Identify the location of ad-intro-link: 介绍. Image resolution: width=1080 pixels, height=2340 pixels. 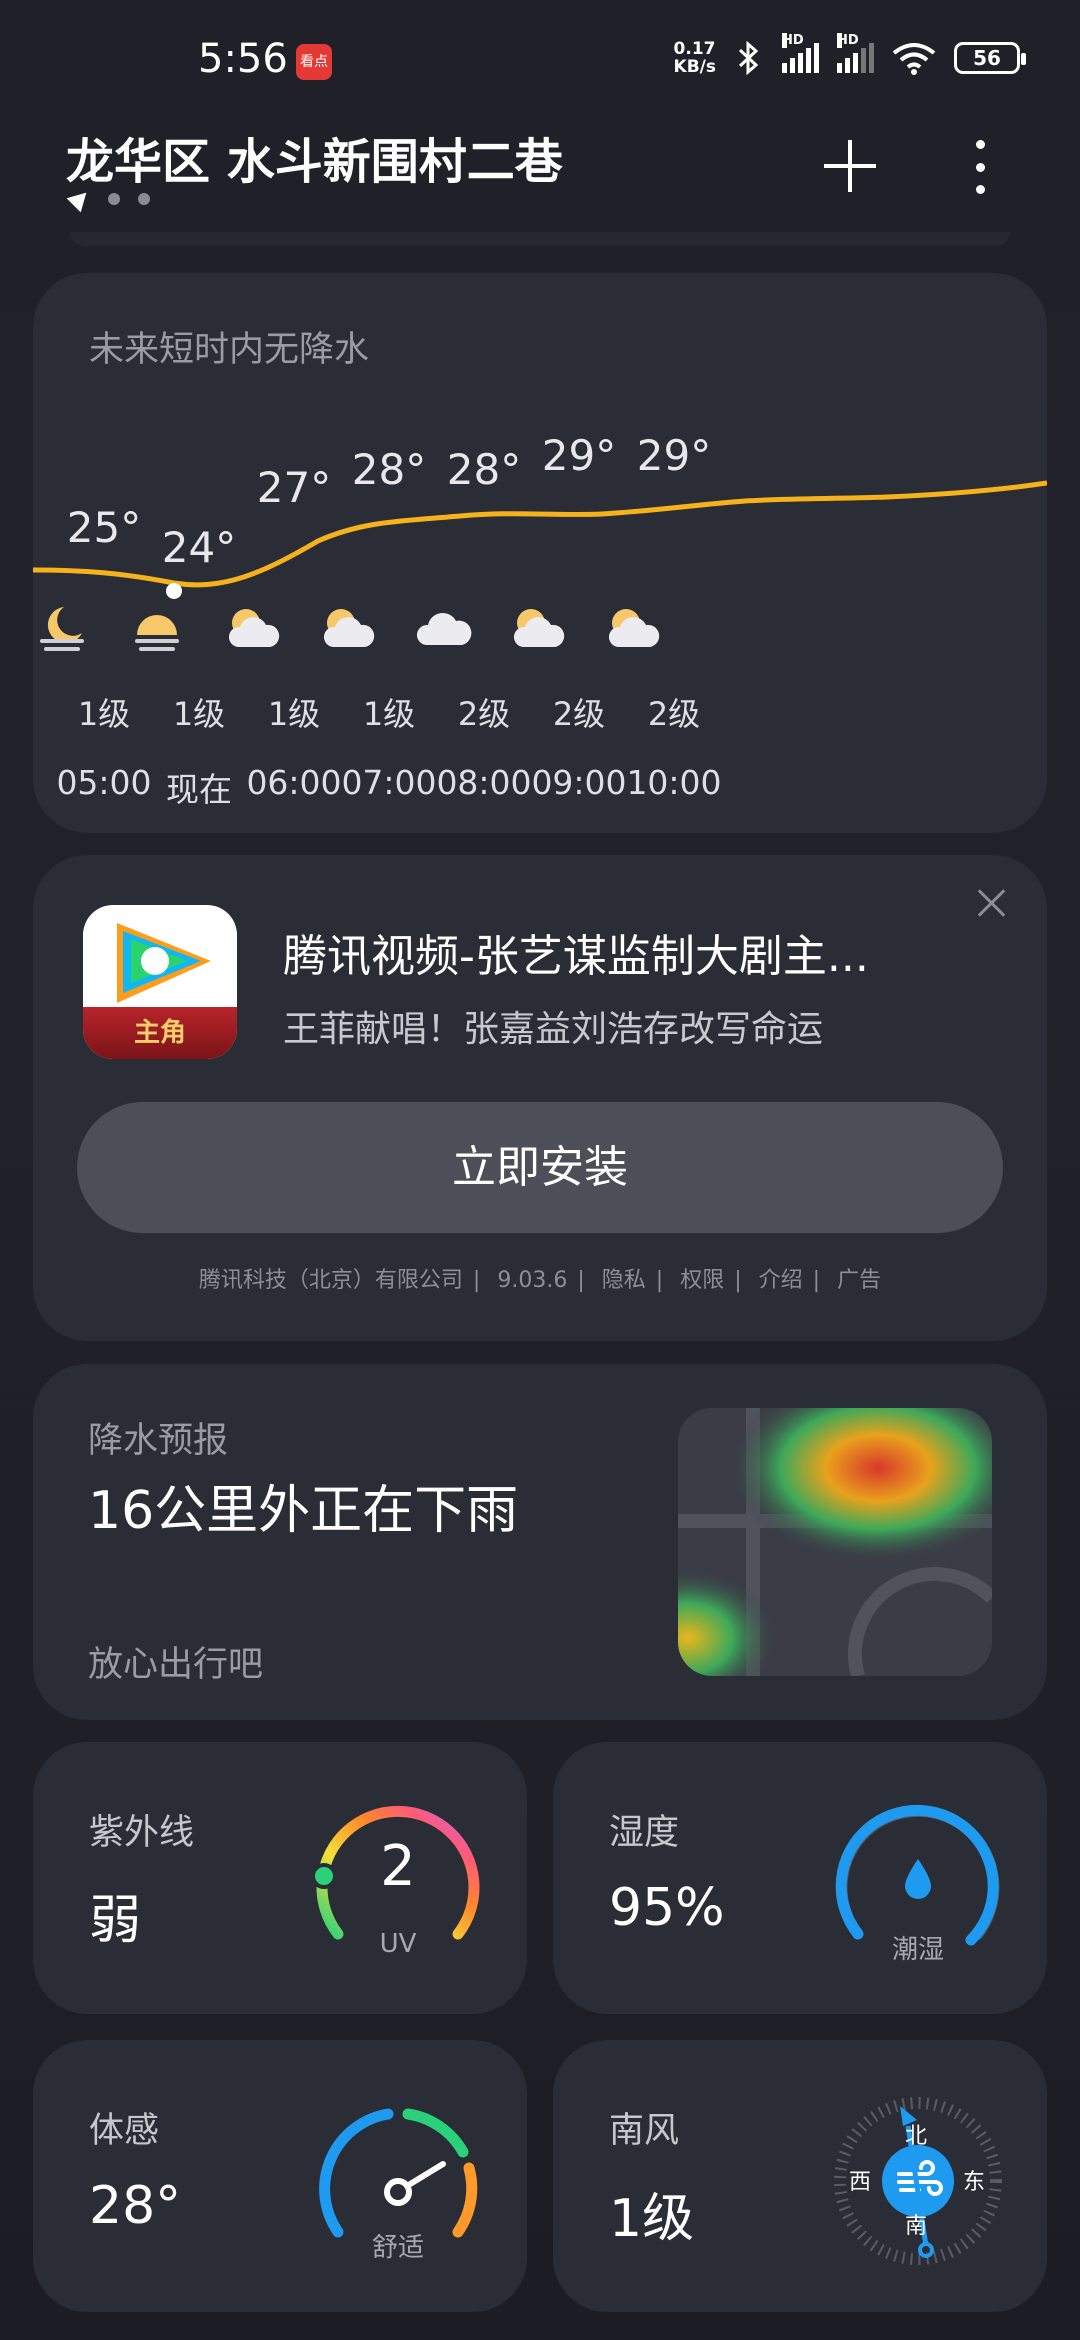
(781, 1280).